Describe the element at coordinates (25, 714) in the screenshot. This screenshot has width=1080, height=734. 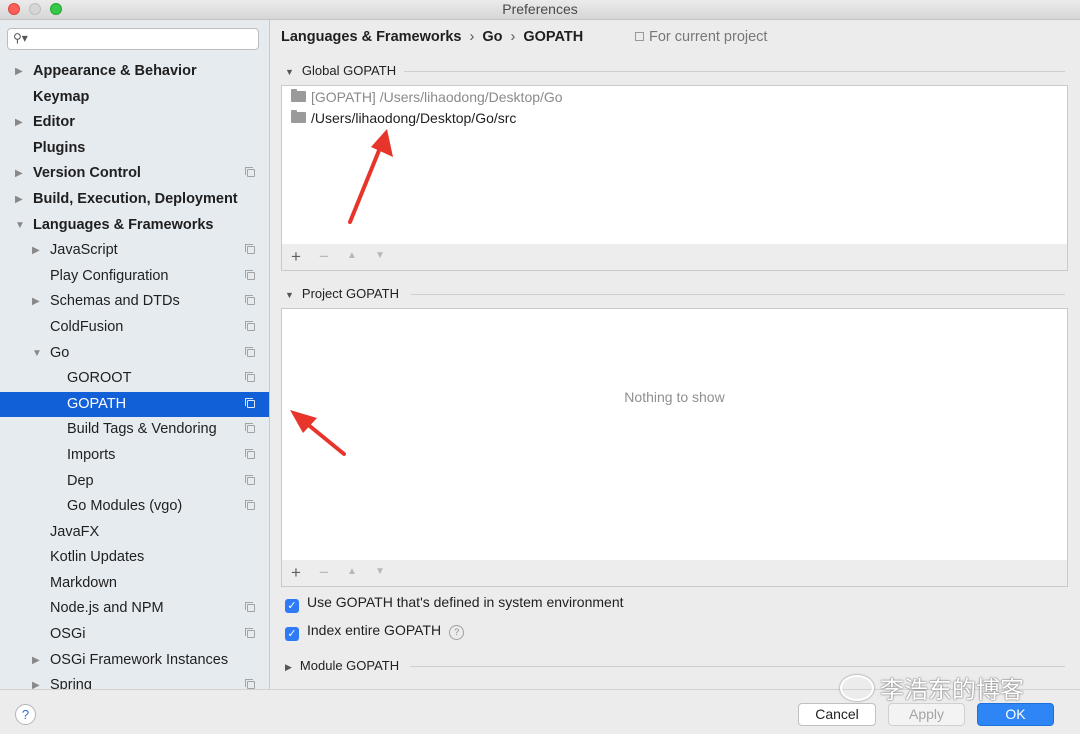
I see `help-button: ?` at that location.